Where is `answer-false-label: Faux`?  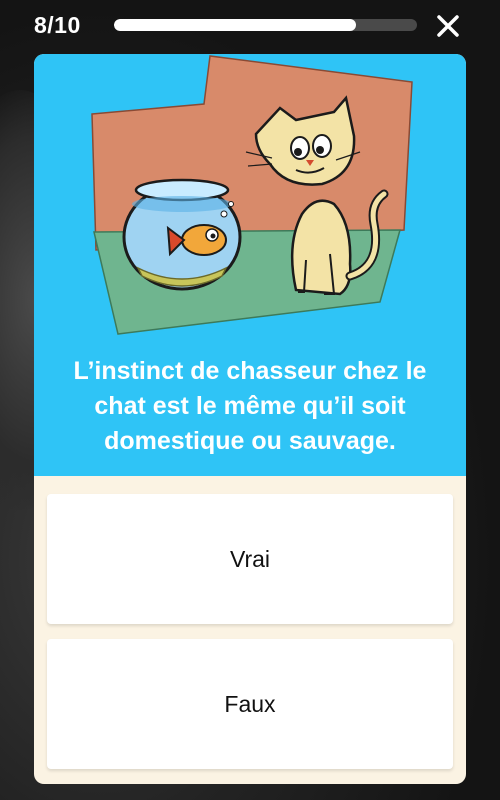
answer-false-label: Faux is located at coordinates (250, 703).